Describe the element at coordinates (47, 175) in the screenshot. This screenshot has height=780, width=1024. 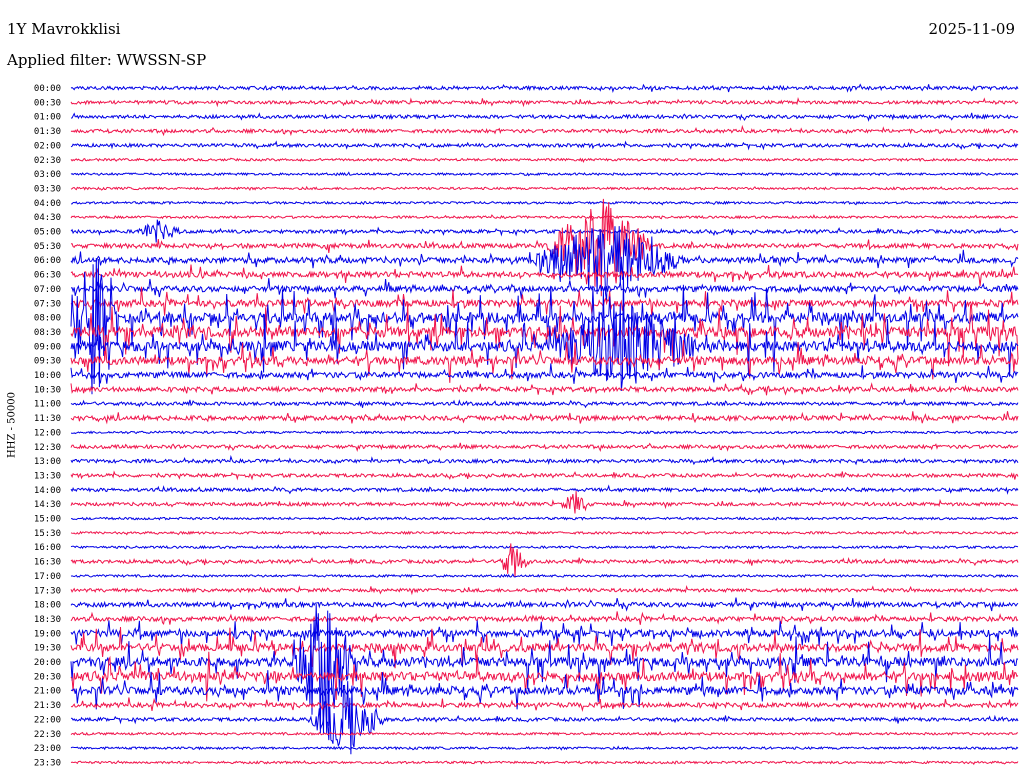
I see `row-label: 03:00` at that location.